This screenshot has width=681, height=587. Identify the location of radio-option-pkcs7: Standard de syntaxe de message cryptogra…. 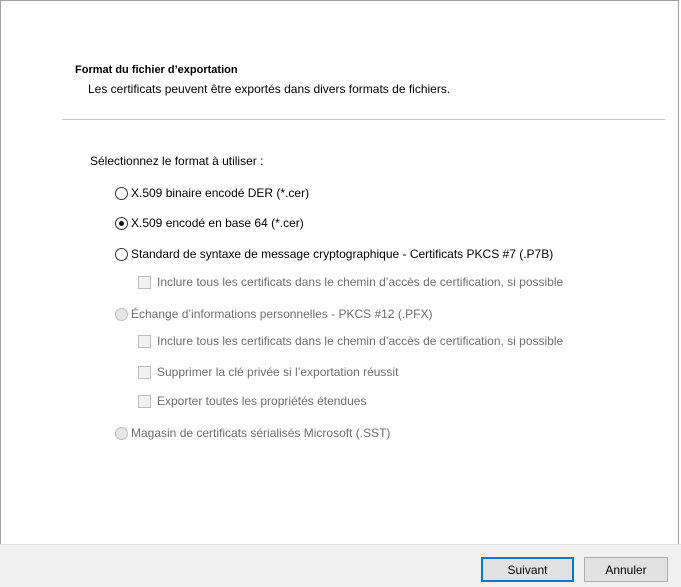
(334, 254).